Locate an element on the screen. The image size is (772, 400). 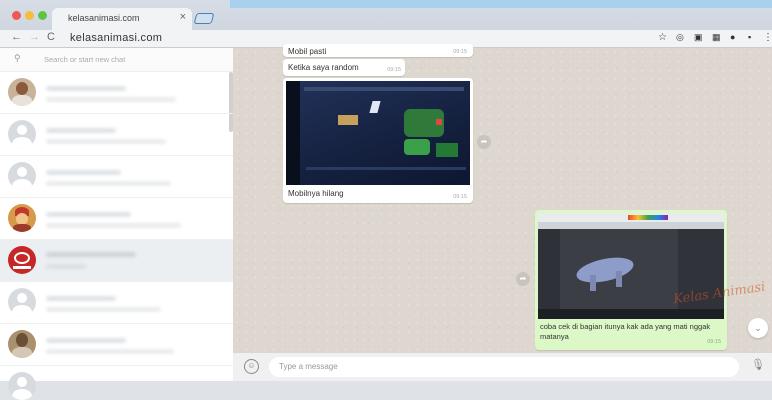
search-icon: ⚲ is located at coordinates (17, 58).